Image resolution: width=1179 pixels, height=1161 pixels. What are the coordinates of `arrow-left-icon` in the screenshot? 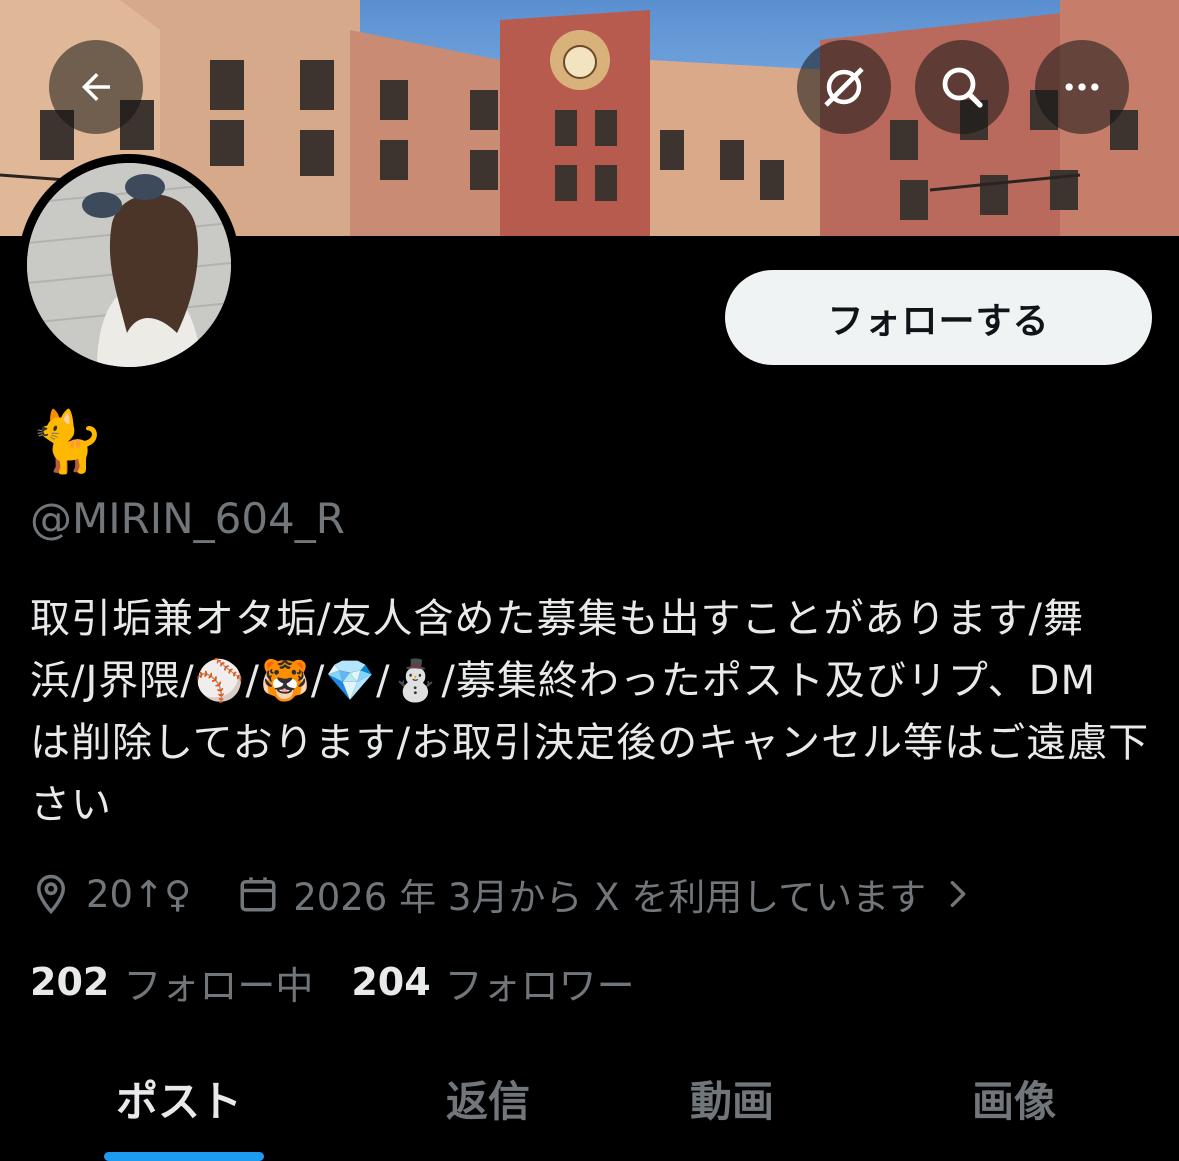 It's located at (96, 87).